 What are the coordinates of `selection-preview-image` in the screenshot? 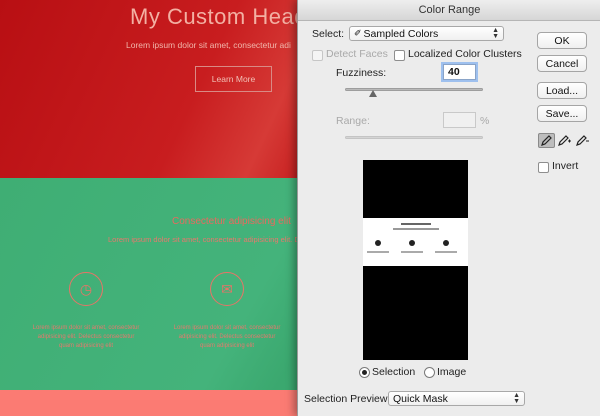 It's located at (415, 260).